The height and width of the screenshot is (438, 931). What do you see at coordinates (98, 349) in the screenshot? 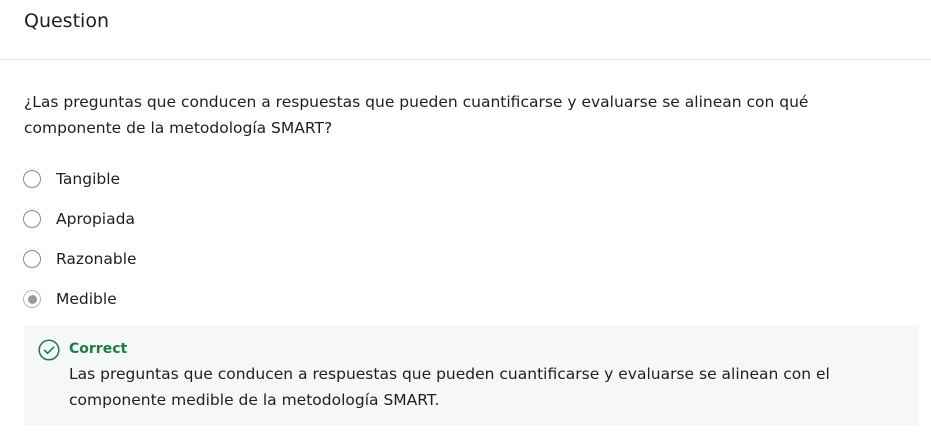
I see `feedback-status: Correct` at bounding box center [98, 349].